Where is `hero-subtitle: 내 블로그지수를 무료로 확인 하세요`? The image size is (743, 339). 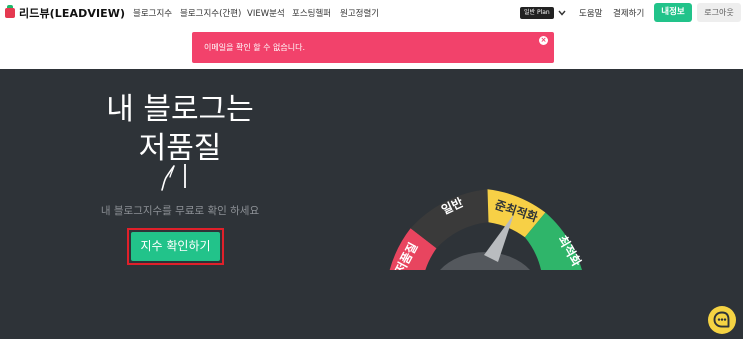
hero-subtitle: 내 블로그지수를 무료로 확인 하세요 is located at coordinates (180, 211).